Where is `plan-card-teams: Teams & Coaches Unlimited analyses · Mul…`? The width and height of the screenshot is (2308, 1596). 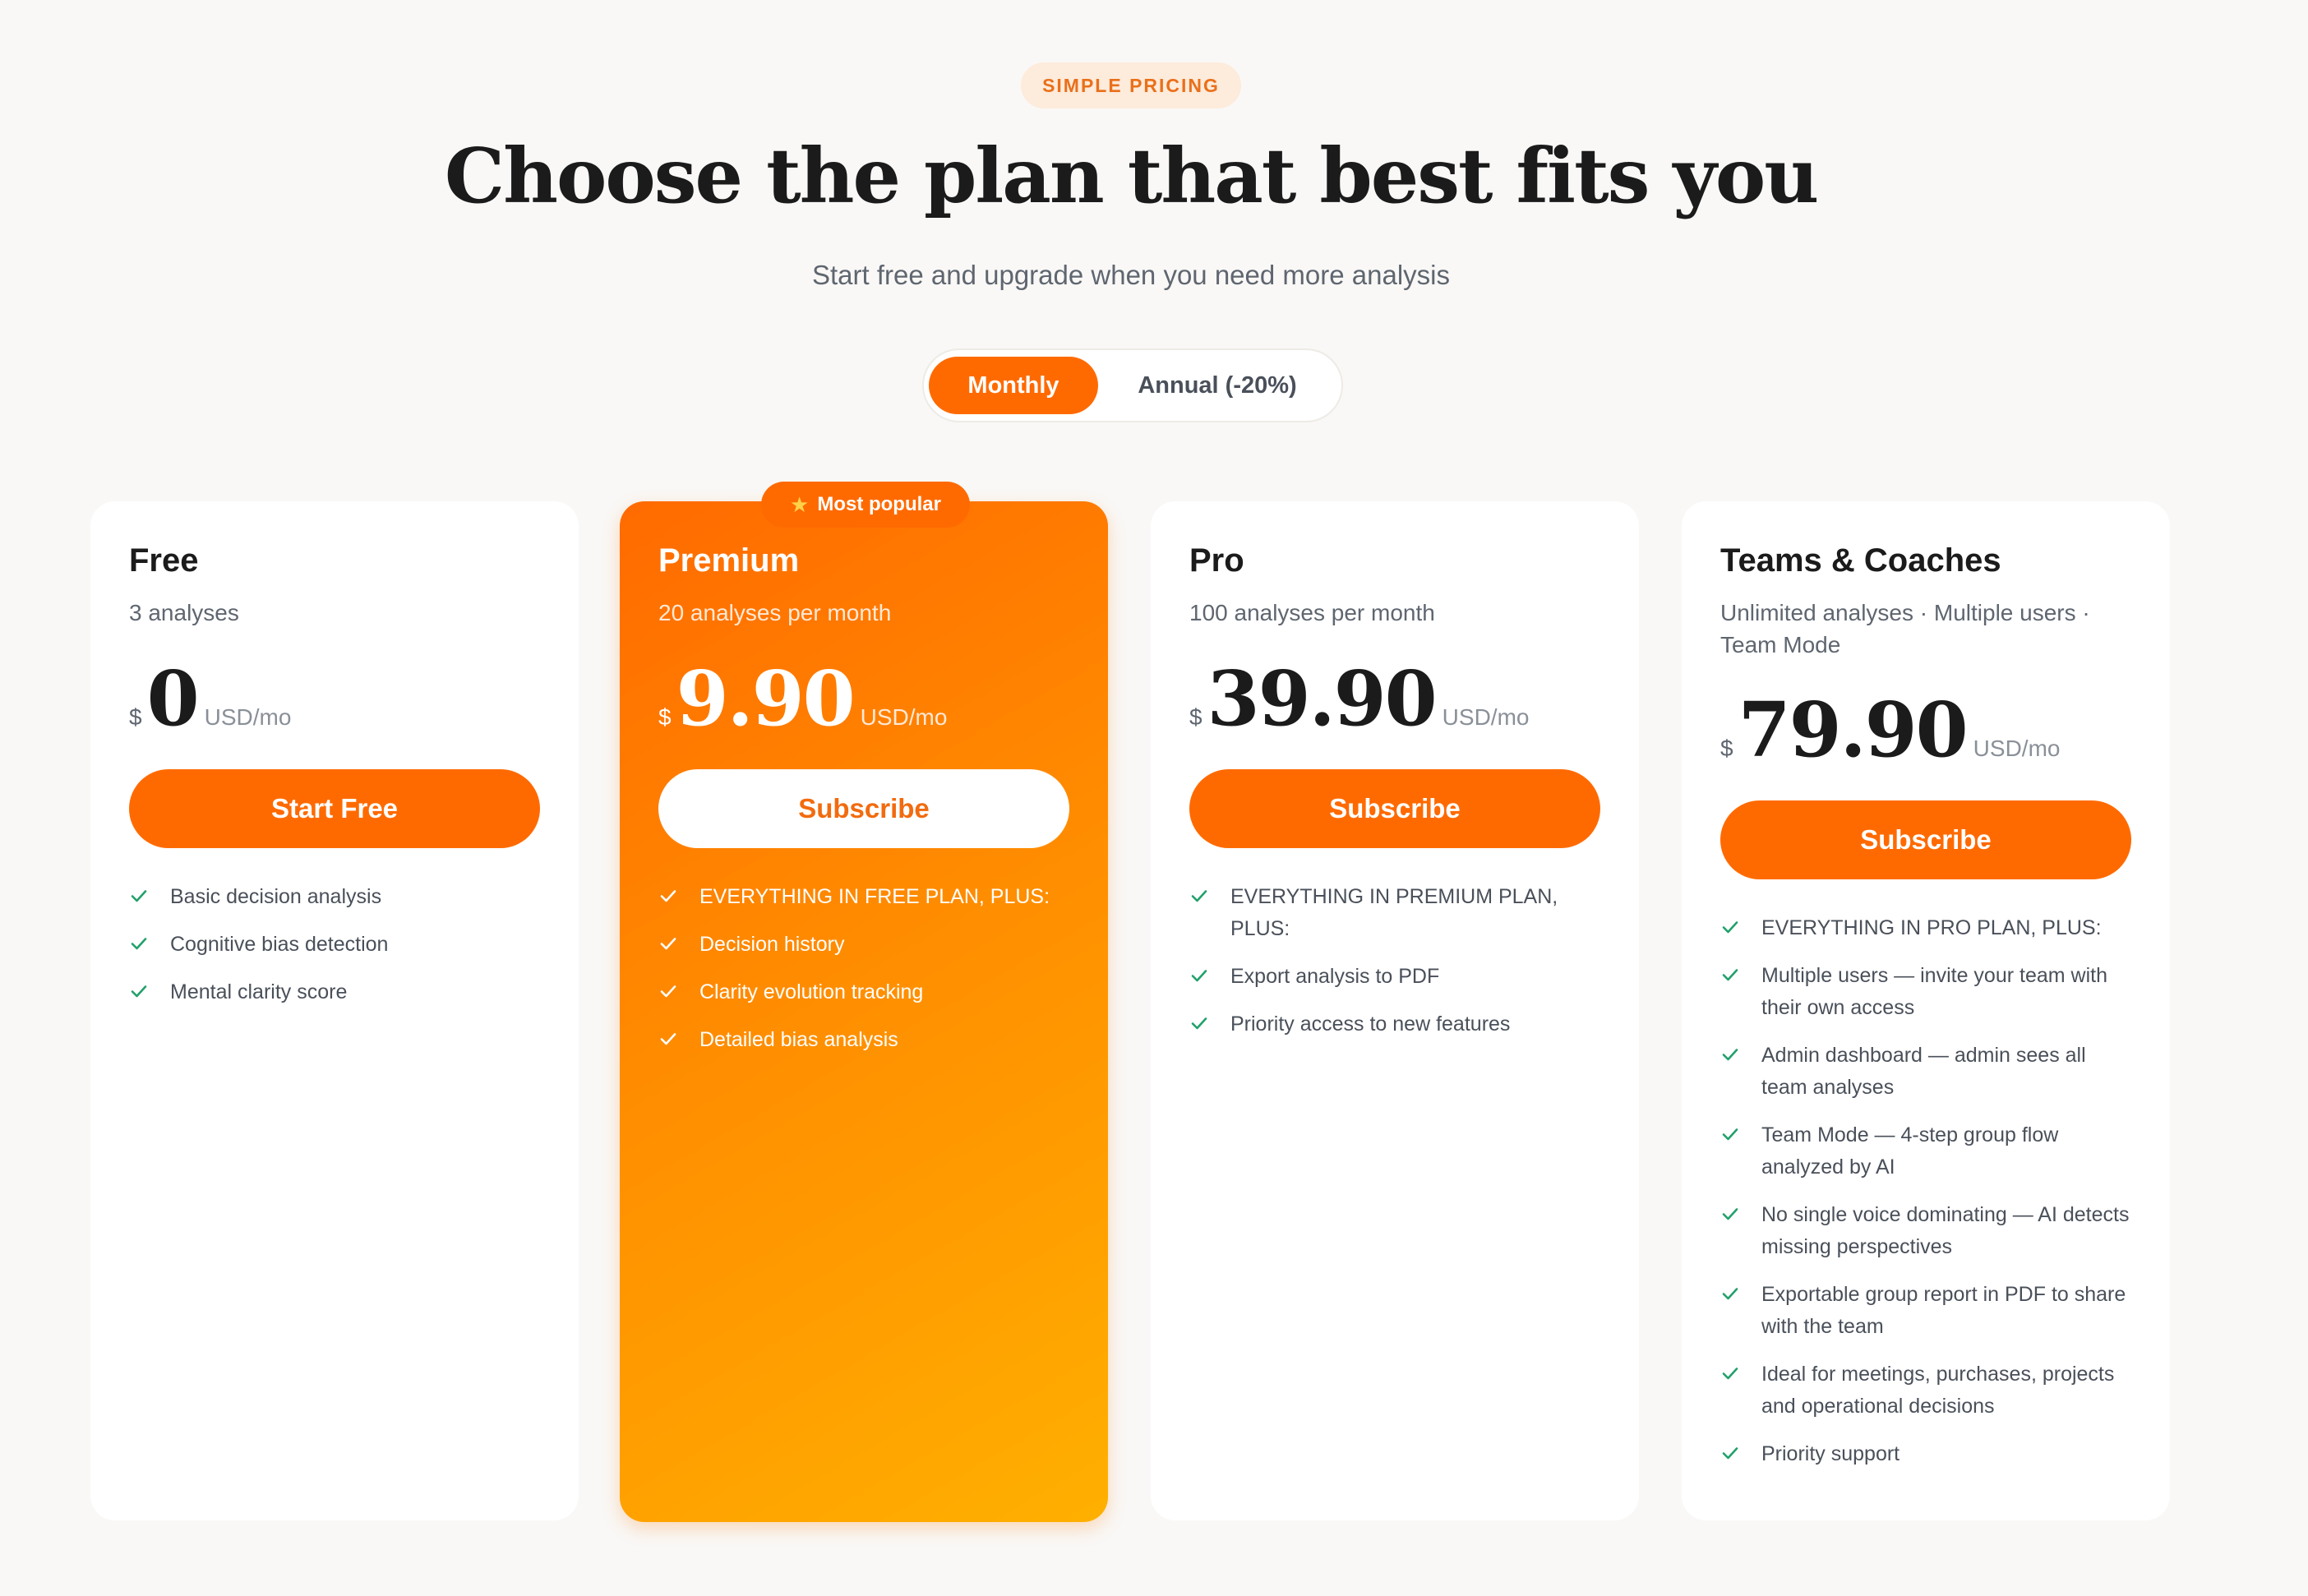
plan-card-teams: Teams & Coaches Unlimited analyses · Mul… is located at coordinates (1926, 1011).